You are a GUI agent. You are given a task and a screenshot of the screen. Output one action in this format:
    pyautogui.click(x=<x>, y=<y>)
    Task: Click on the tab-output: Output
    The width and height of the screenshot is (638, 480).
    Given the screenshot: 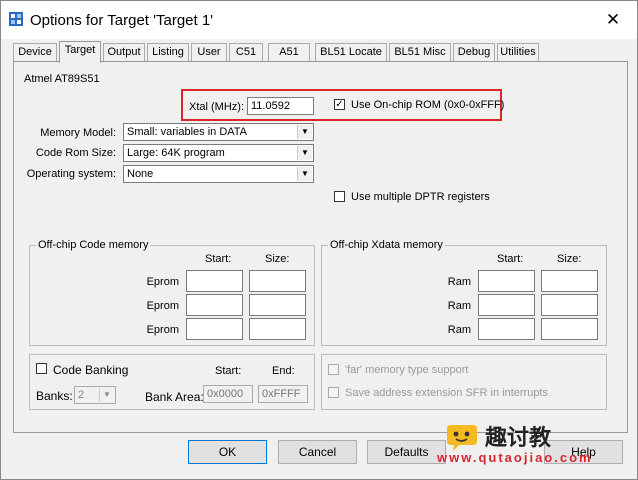 What is the action you would take?
    pyautogui.click(x=124, y=52)
    